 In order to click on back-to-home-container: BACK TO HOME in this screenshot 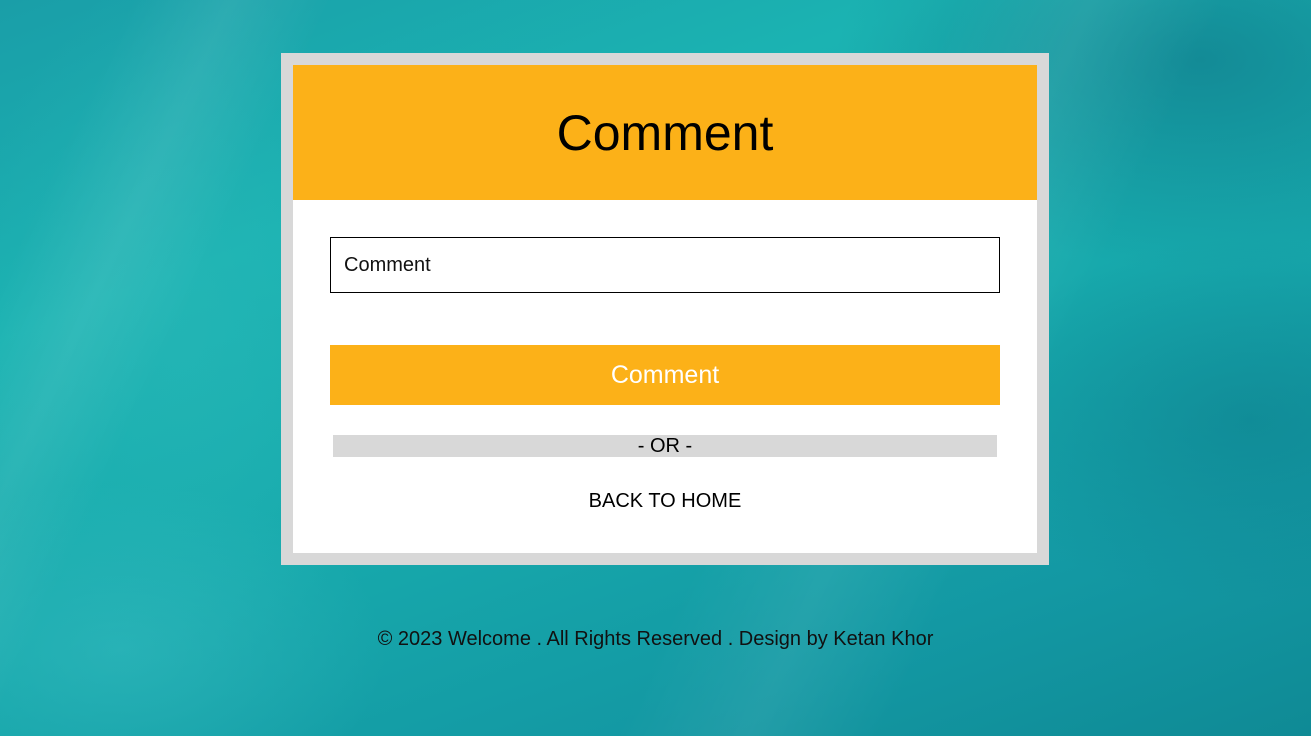, I will do `click(665, 501)`.